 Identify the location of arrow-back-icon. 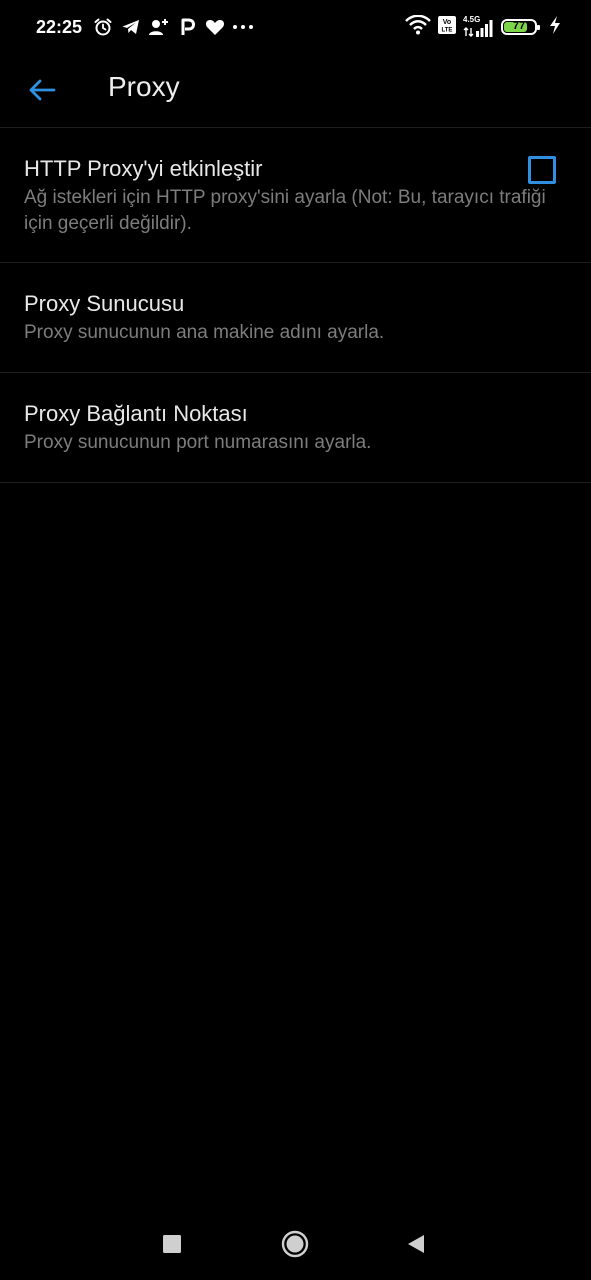
(42, 90).